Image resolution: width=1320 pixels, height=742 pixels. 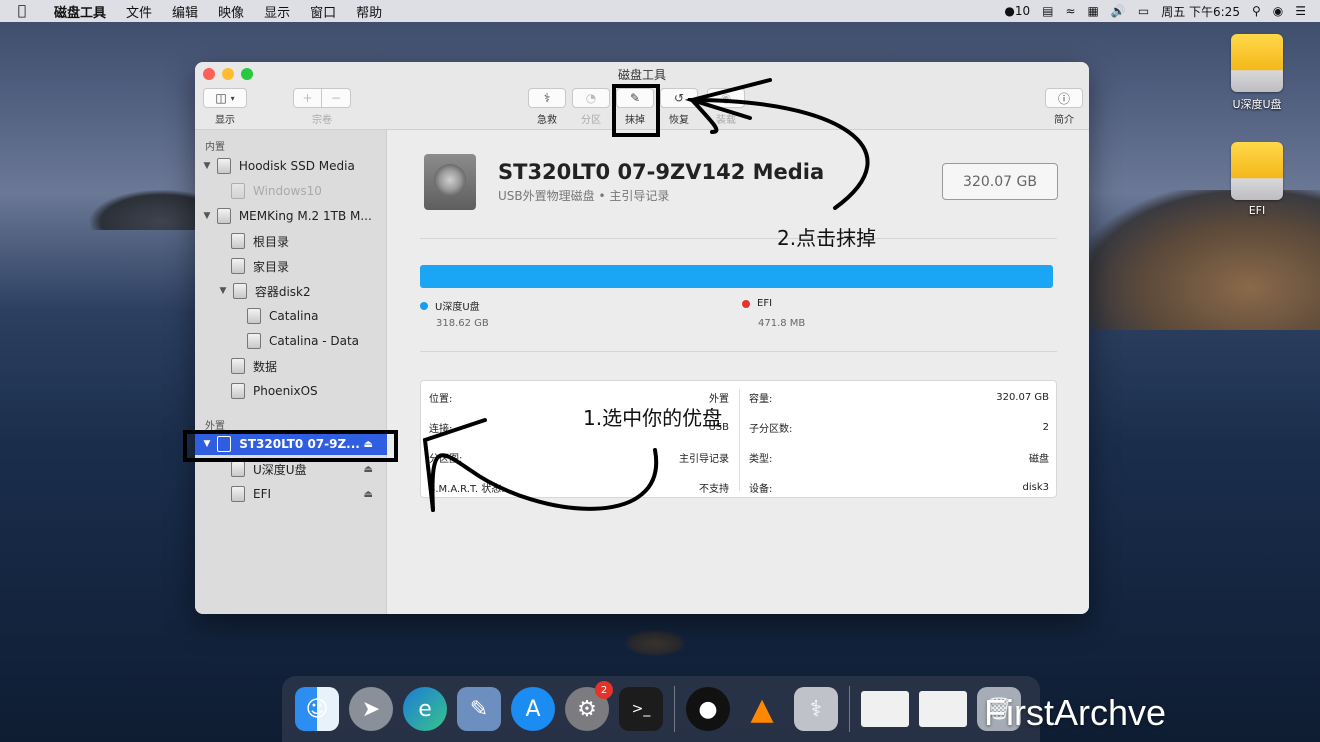 What do you see at coordinates (336, 98) in the screenshot?
I see `remove-volume-button: −` at bounding box center [336, 98].